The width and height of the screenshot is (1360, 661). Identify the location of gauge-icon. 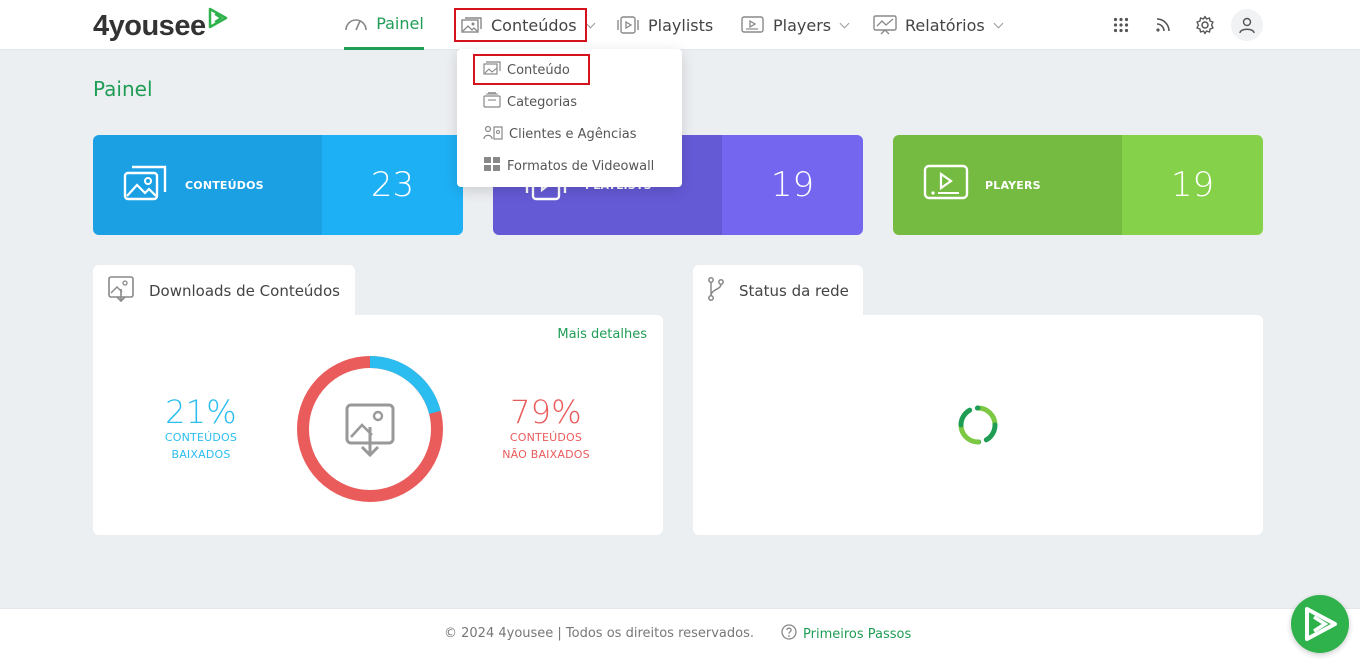
(356, 24).